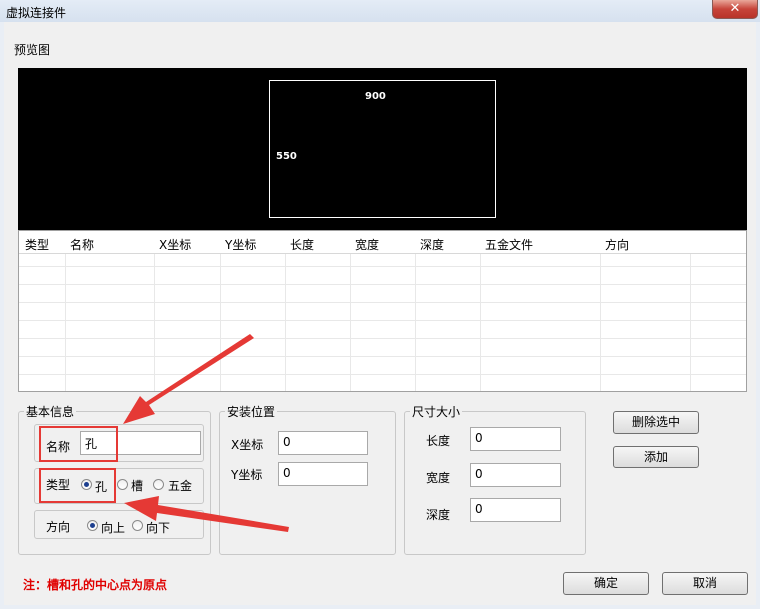 This screenshot has height=609, width=760. I want to click on annotation-arrows, so click(206, 433).